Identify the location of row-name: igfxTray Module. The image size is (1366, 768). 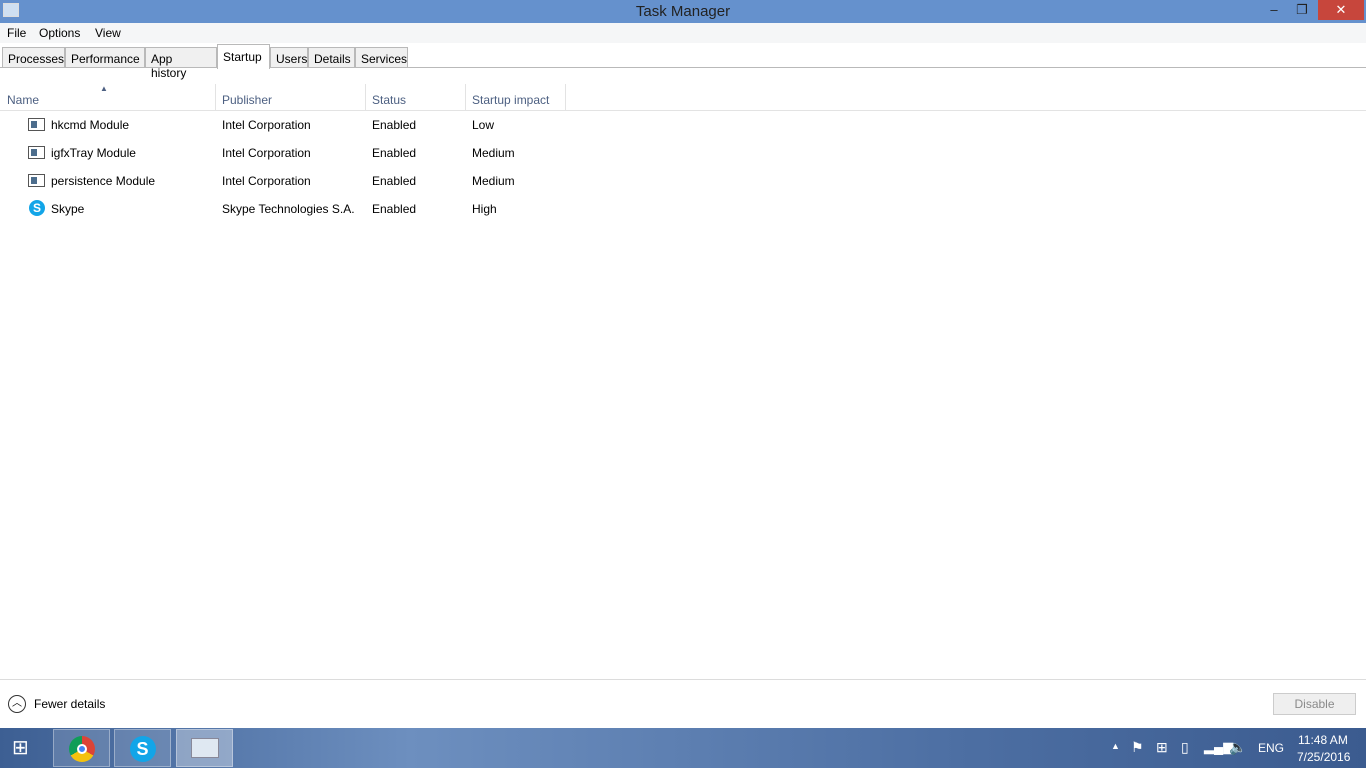
(93, 153).